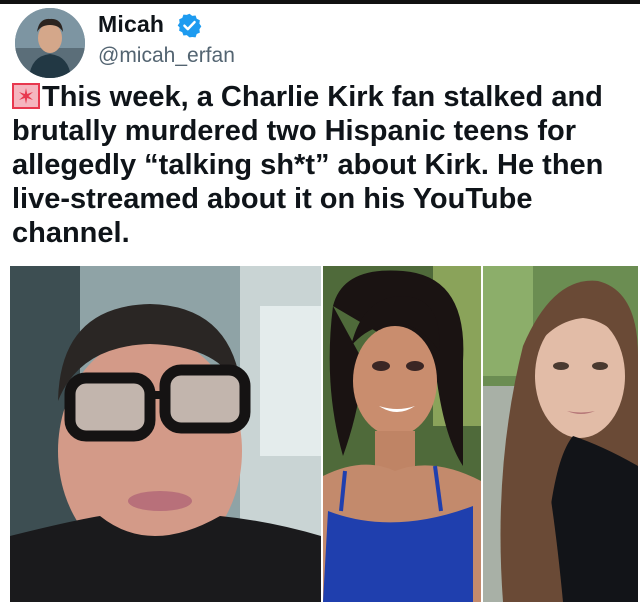 The width and height of the screenshot is (640, 611). I want to click on top-border, so click(320, 2).